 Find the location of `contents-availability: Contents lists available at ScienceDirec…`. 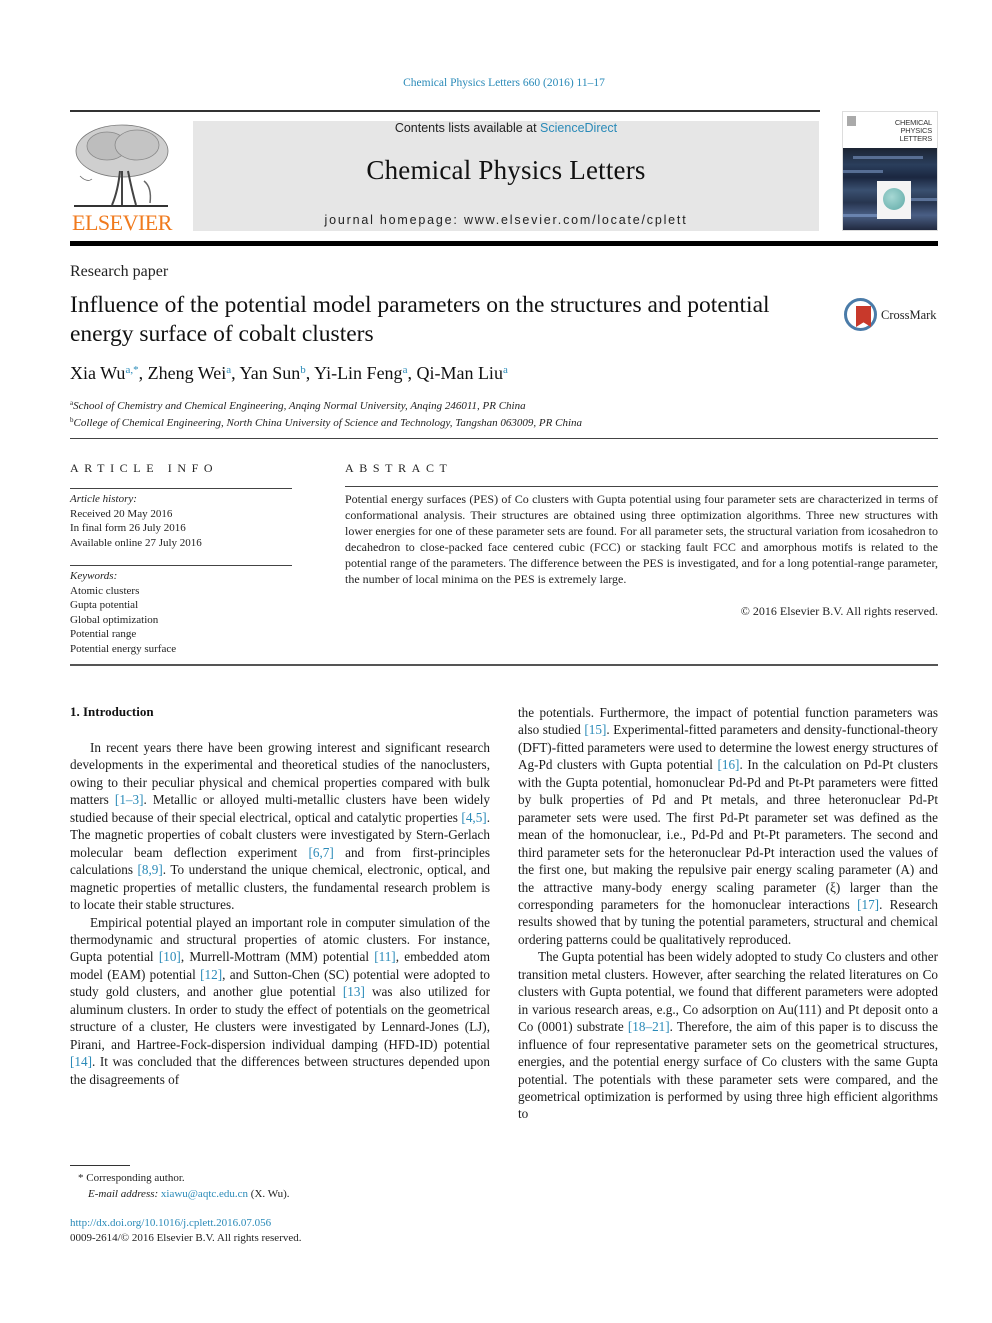

contents-availability: Contents lists available at ScienceDirec… is located at coordinates (506, 128).